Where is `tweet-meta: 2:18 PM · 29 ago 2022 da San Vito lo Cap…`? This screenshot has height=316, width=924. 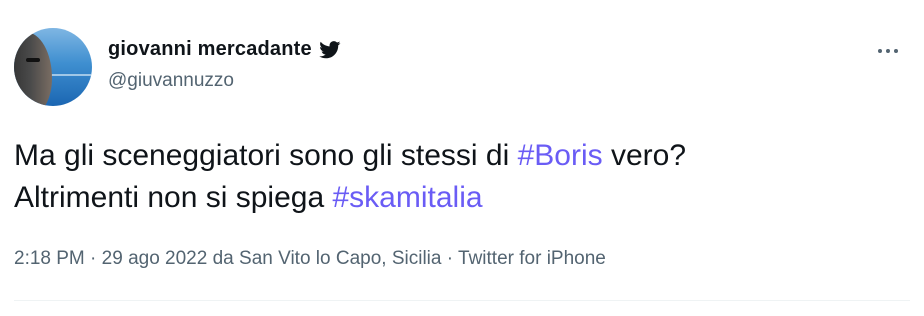
tweet-meta: 2:18 PM · 29 ago 2022 da San Vito lo Cap… is located at coordinates (310, 259).